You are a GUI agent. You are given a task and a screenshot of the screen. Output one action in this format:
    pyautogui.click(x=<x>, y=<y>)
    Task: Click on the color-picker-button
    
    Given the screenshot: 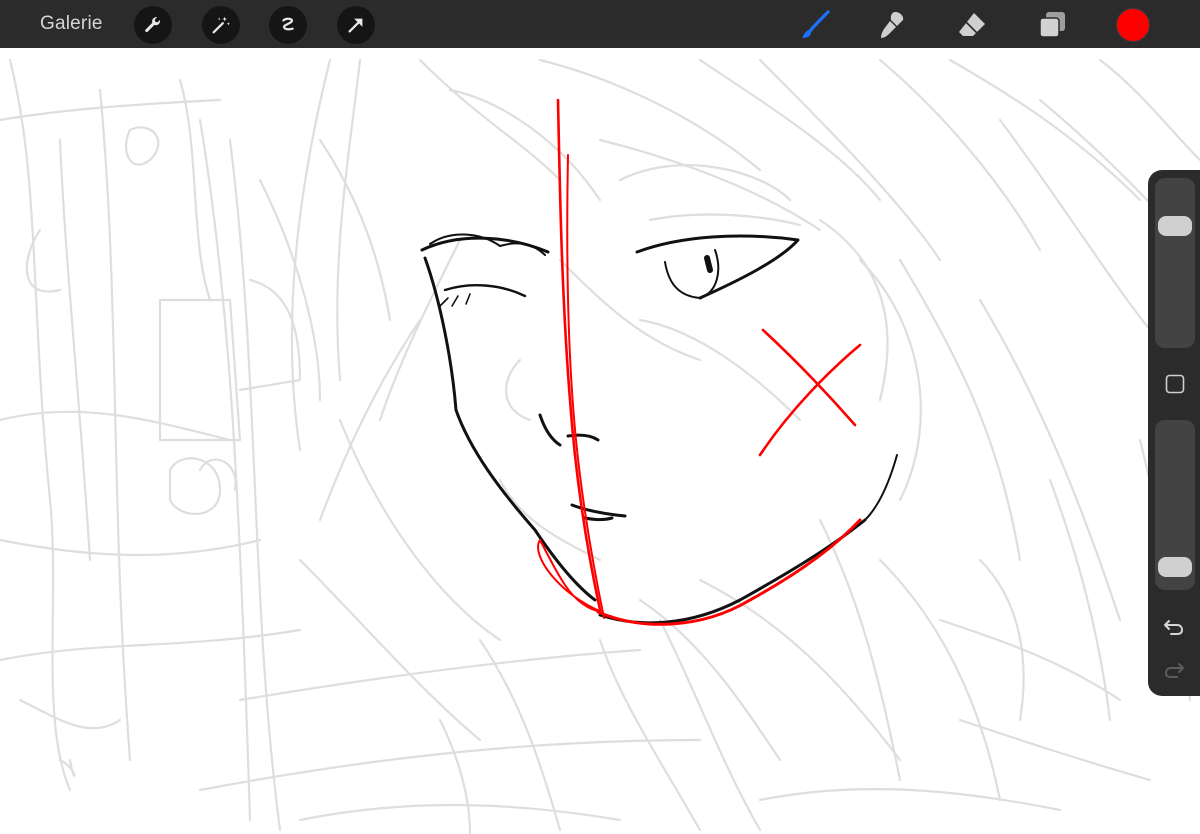 What is the action you would take?
    pyautogui.click(x=1133, y=25)
    